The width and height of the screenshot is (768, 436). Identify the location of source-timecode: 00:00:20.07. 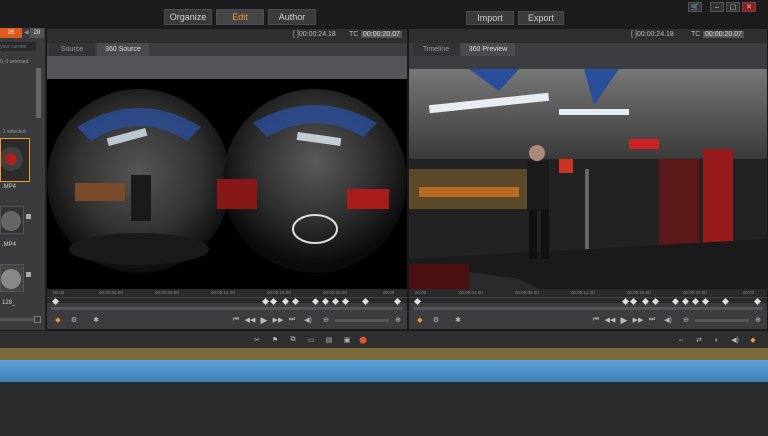
(381, 34).